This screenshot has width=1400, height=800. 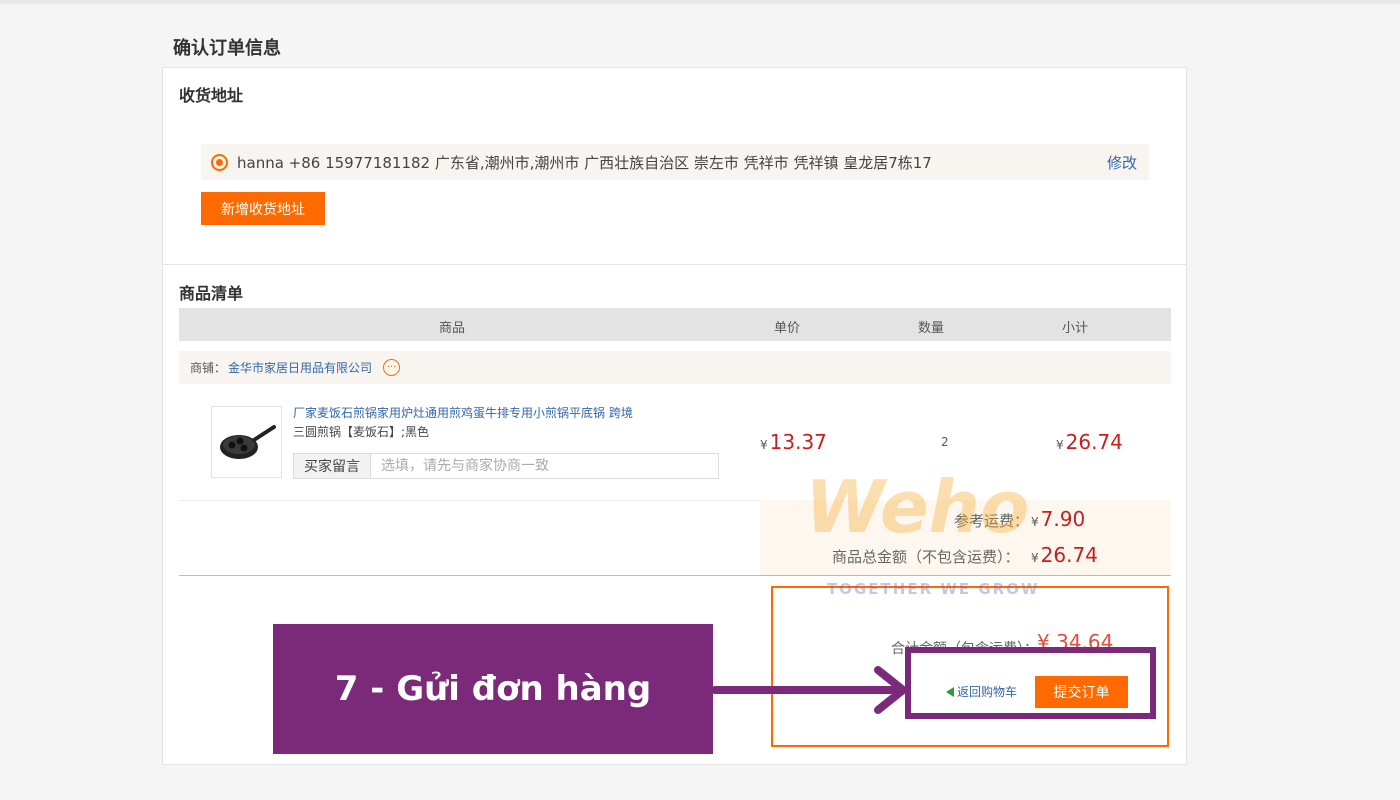 I want to click on callout-label: 7 - Gửi đơn hàng, so click(x=493, y=689).